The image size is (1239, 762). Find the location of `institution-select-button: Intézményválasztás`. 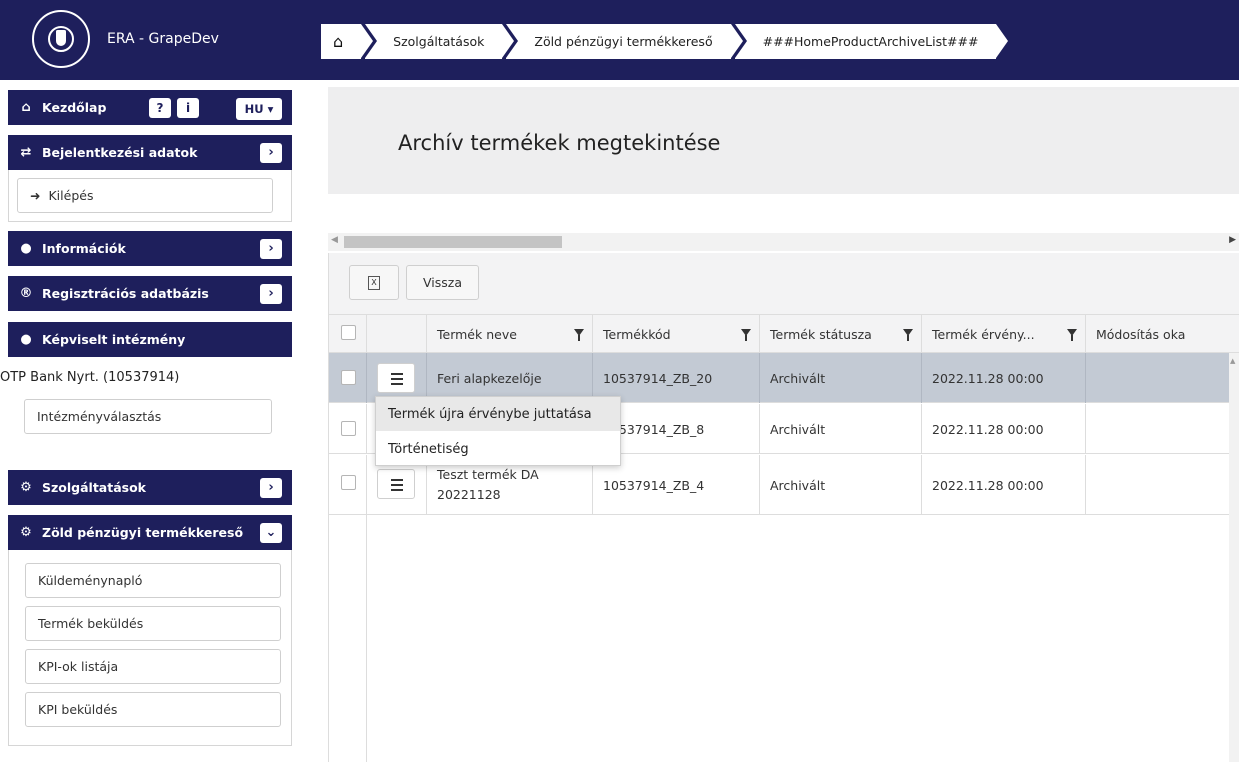

institution-select-button: Intézményválasztás is located at coordinates (148, 416).